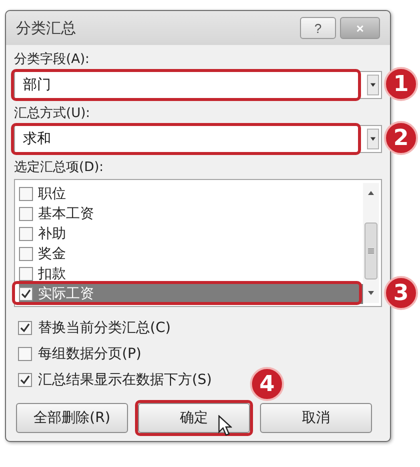 Image resolution: width=420 pixels, height=467 pixels. I want to click on list-item: 补助, so click(191, 234).